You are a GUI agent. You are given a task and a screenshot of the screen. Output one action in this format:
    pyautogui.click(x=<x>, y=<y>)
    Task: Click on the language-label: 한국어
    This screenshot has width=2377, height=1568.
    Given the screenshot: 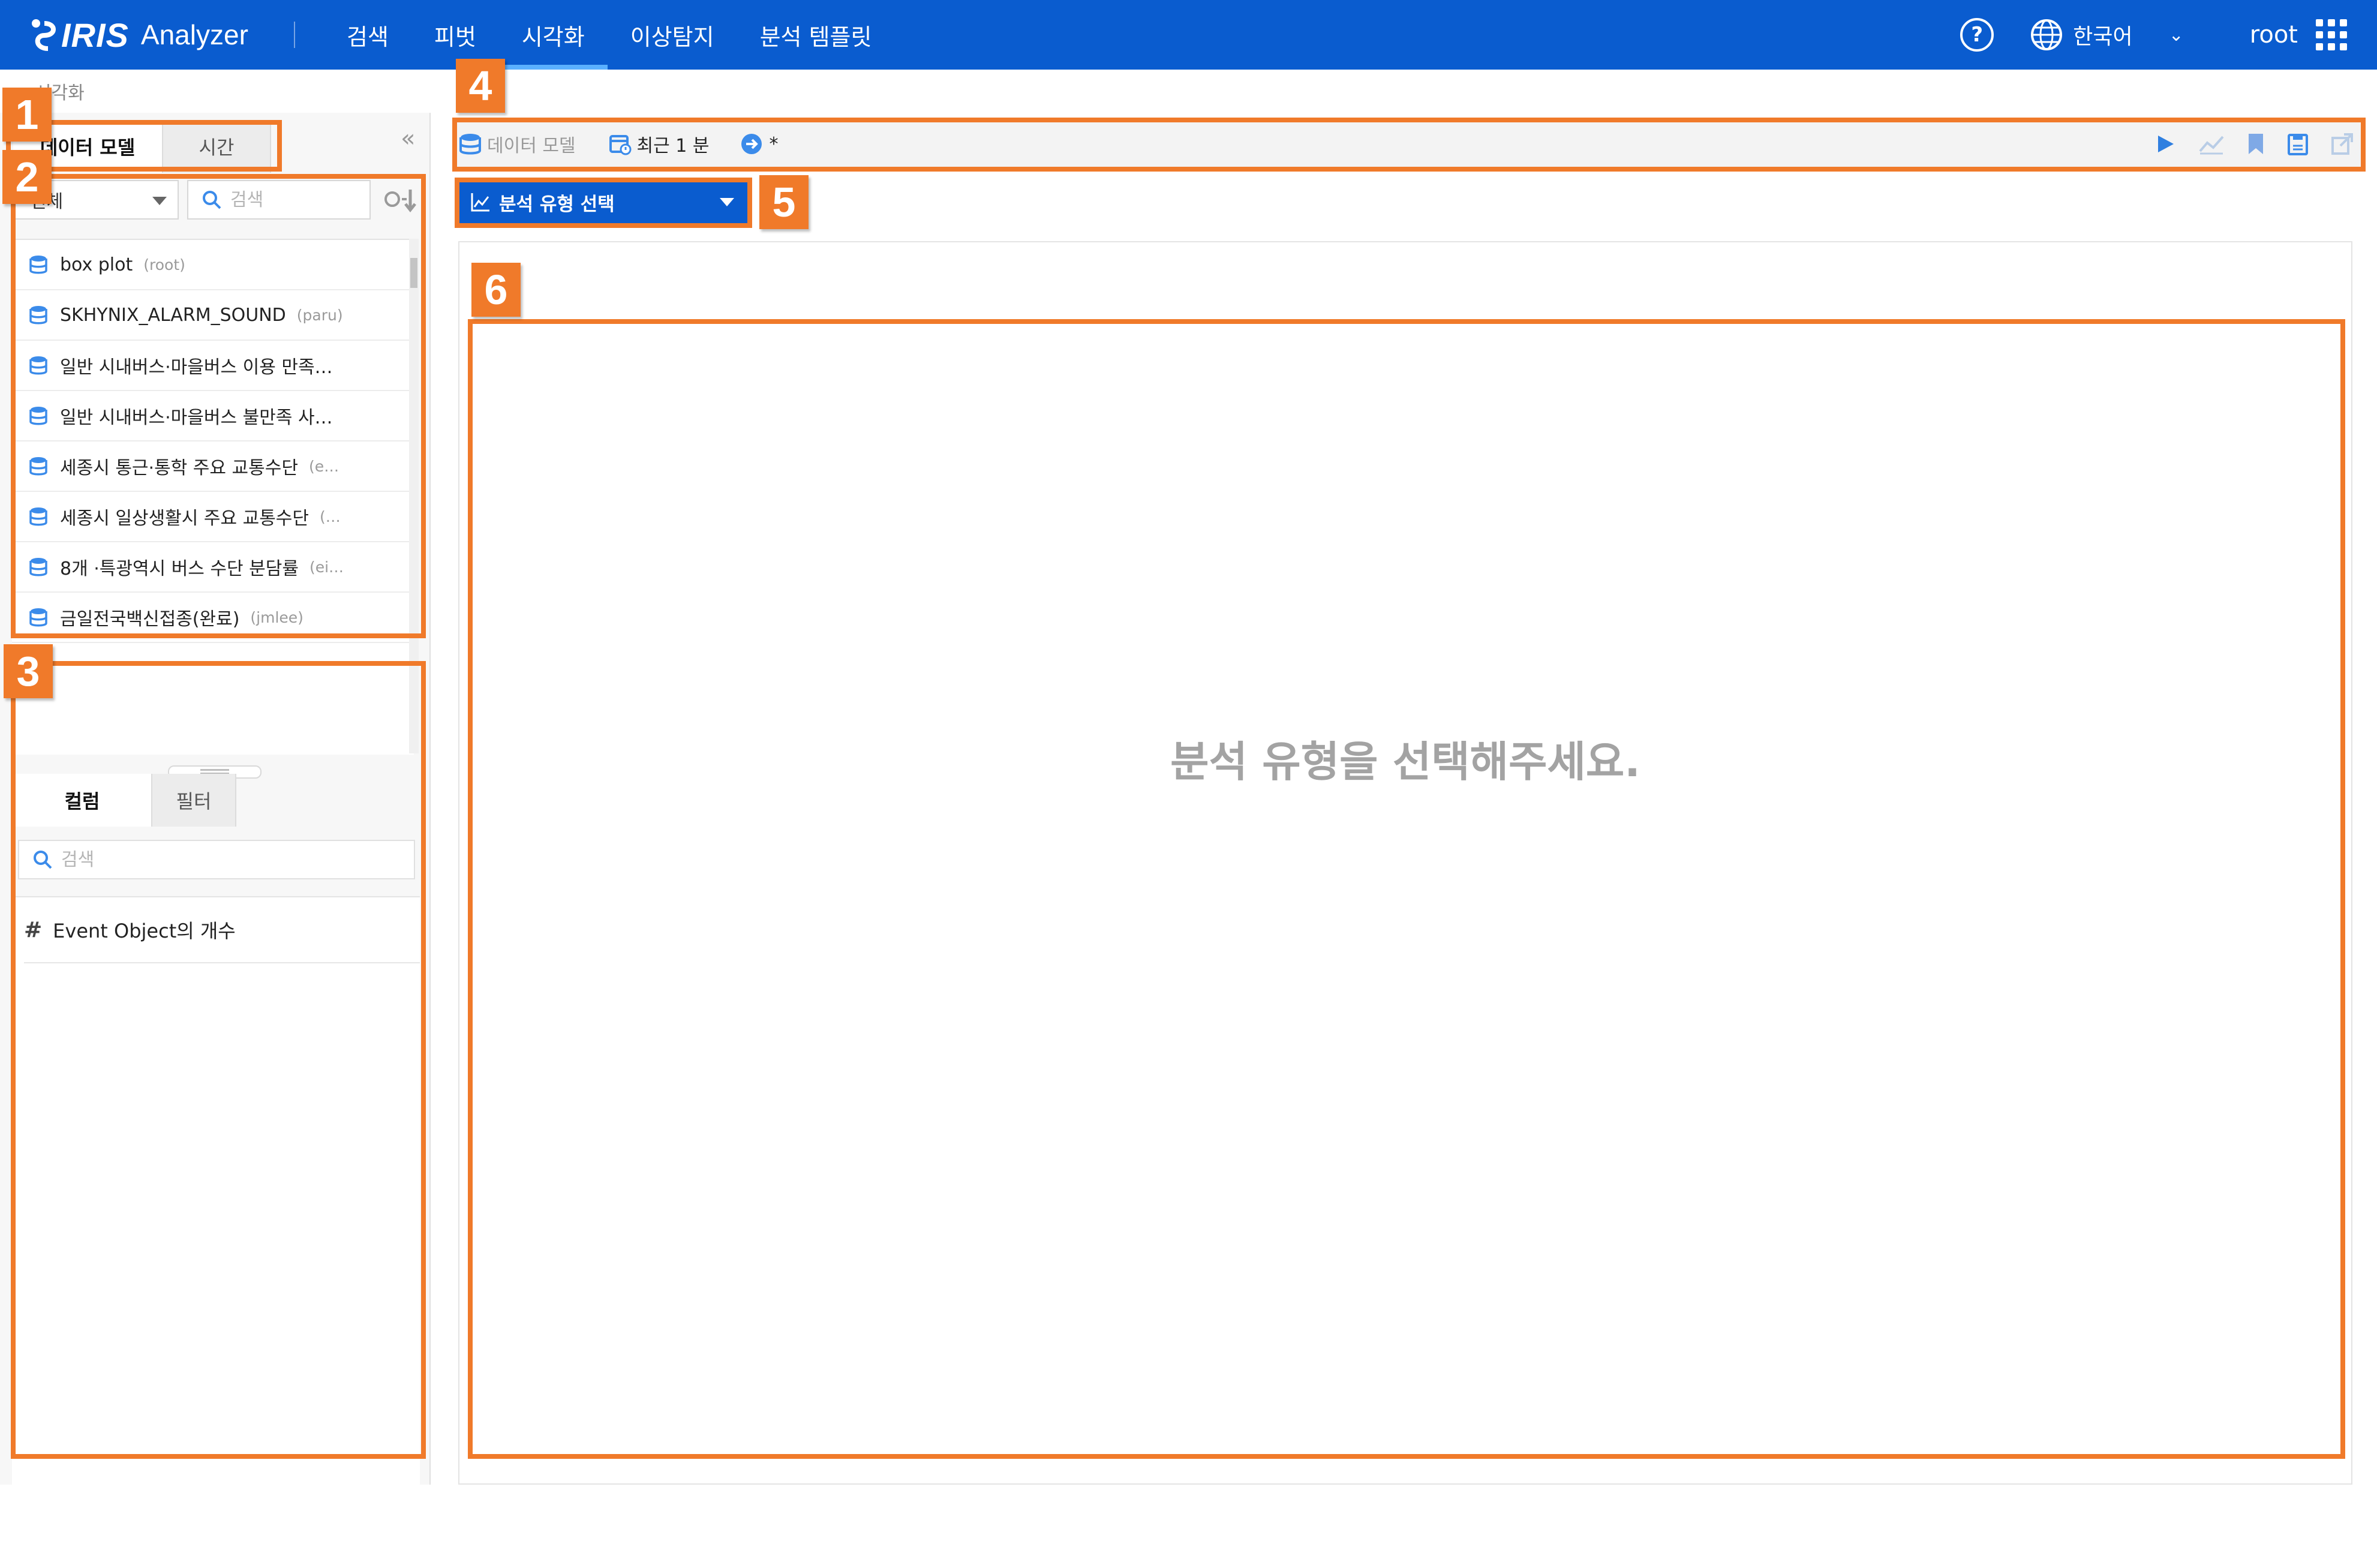 What is the action you would take?
    pyautogui.click(x=2102, y=34)
    